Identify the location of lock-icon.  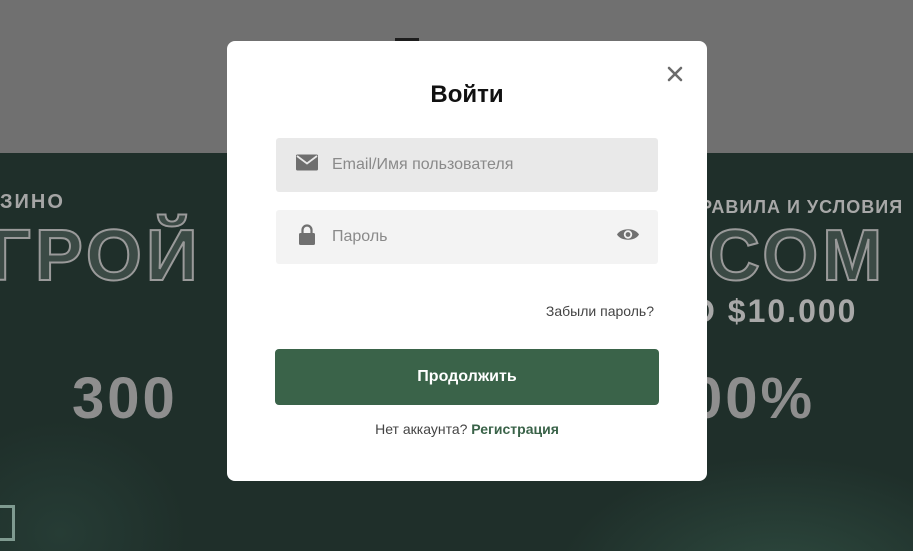
(307, 237).